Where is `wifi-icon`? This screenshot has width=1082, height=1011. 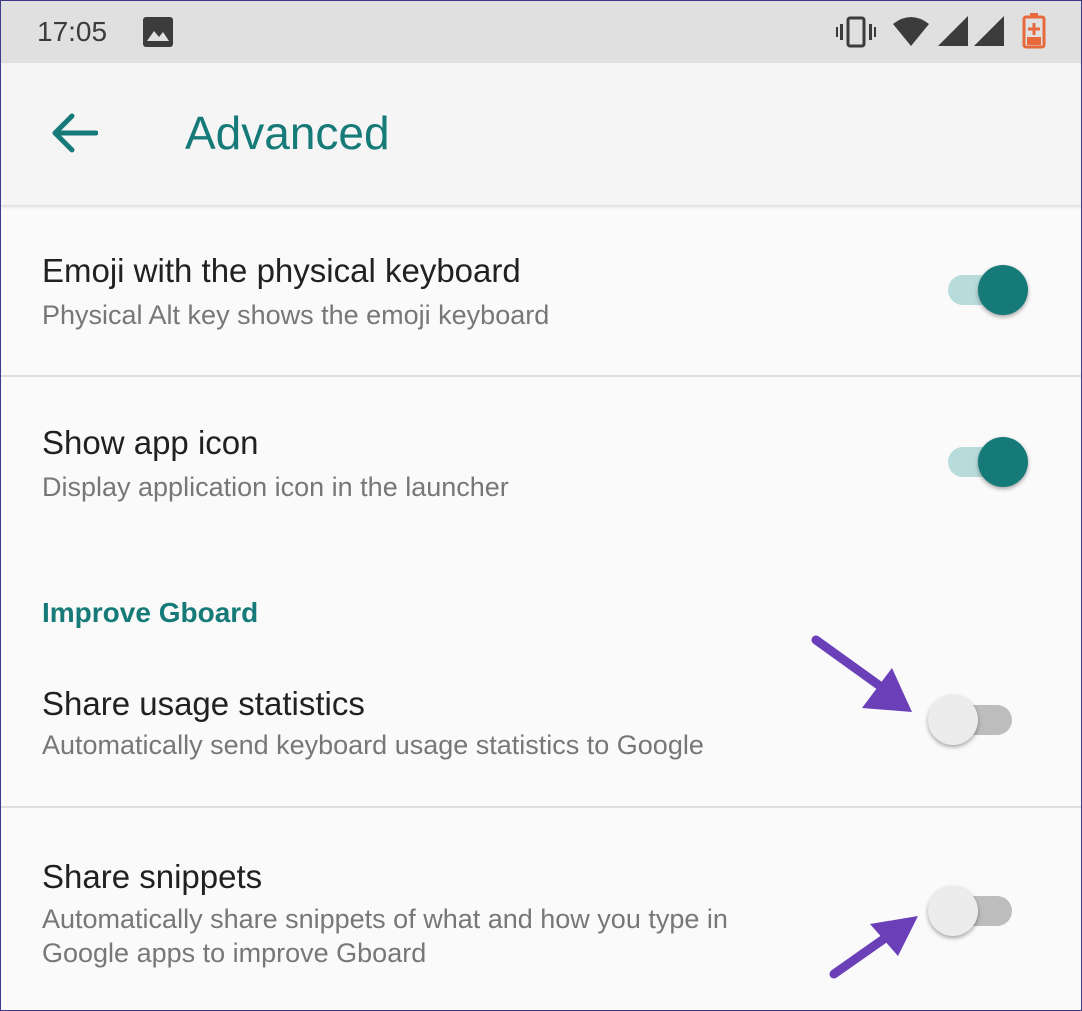 wifi-icon is located at coordinates (911, 33).